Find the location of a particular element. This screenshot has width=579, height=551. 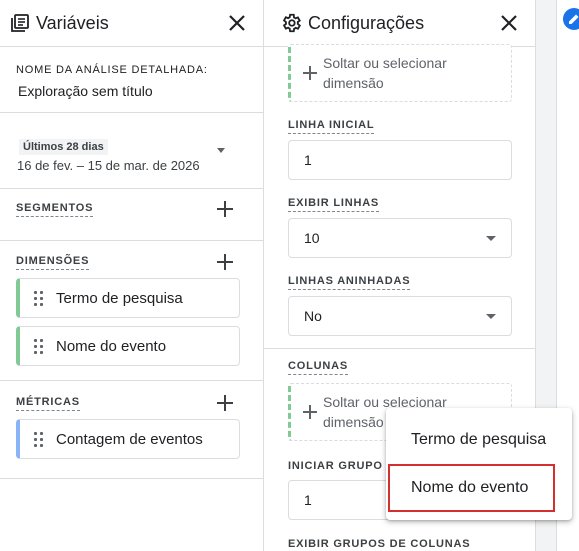

menu-item: Termo de pesquisa is located at coordinates (479, 440).